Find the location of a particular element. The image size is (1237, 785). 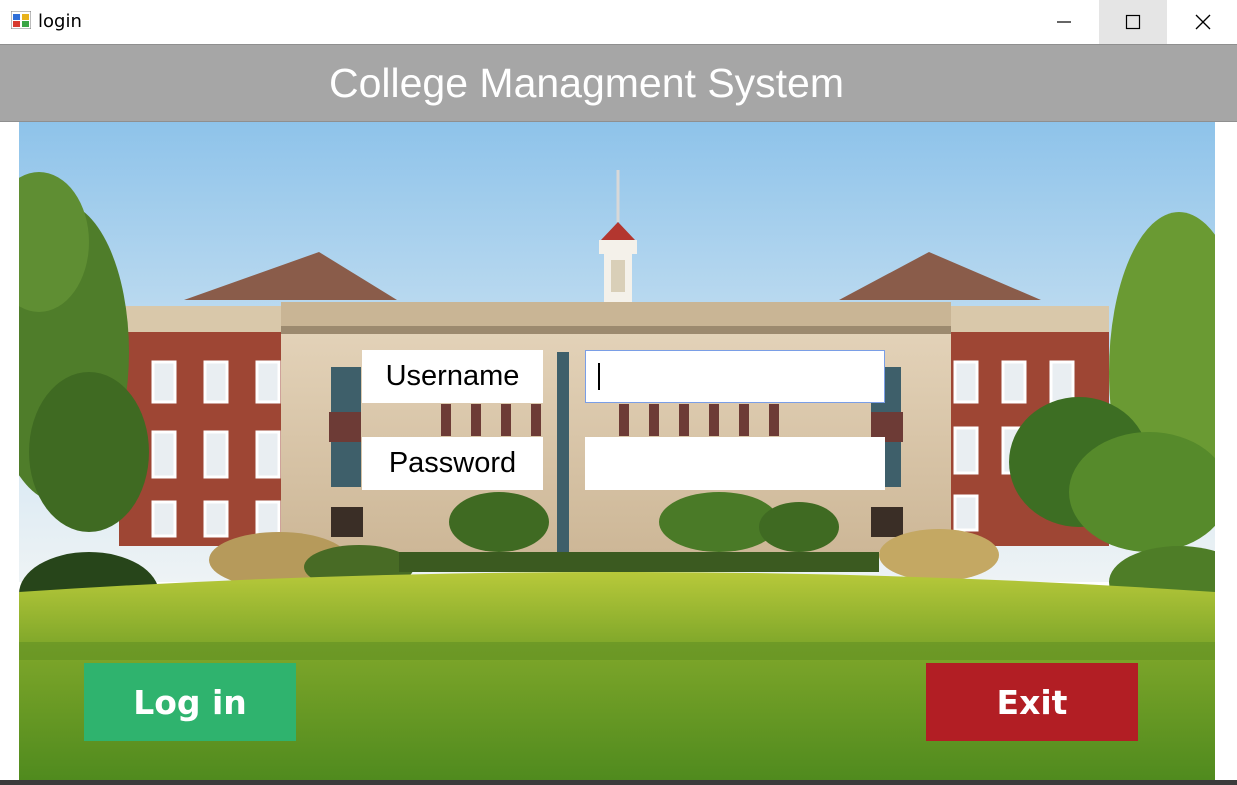

window-bottom-edge is located at coordinates (618, 782).